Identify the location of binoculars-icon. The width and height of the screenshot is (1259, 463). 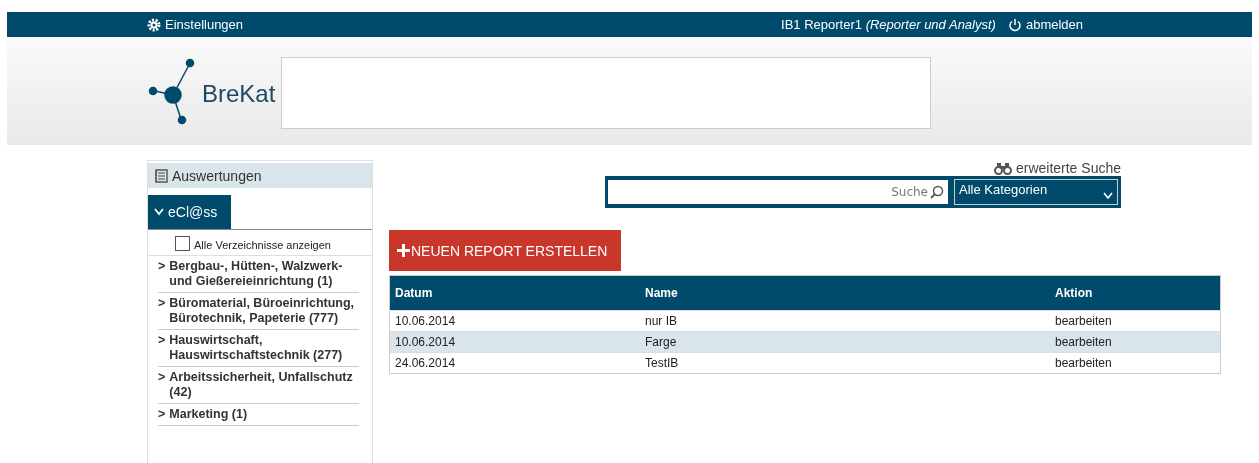
(1002, 168).